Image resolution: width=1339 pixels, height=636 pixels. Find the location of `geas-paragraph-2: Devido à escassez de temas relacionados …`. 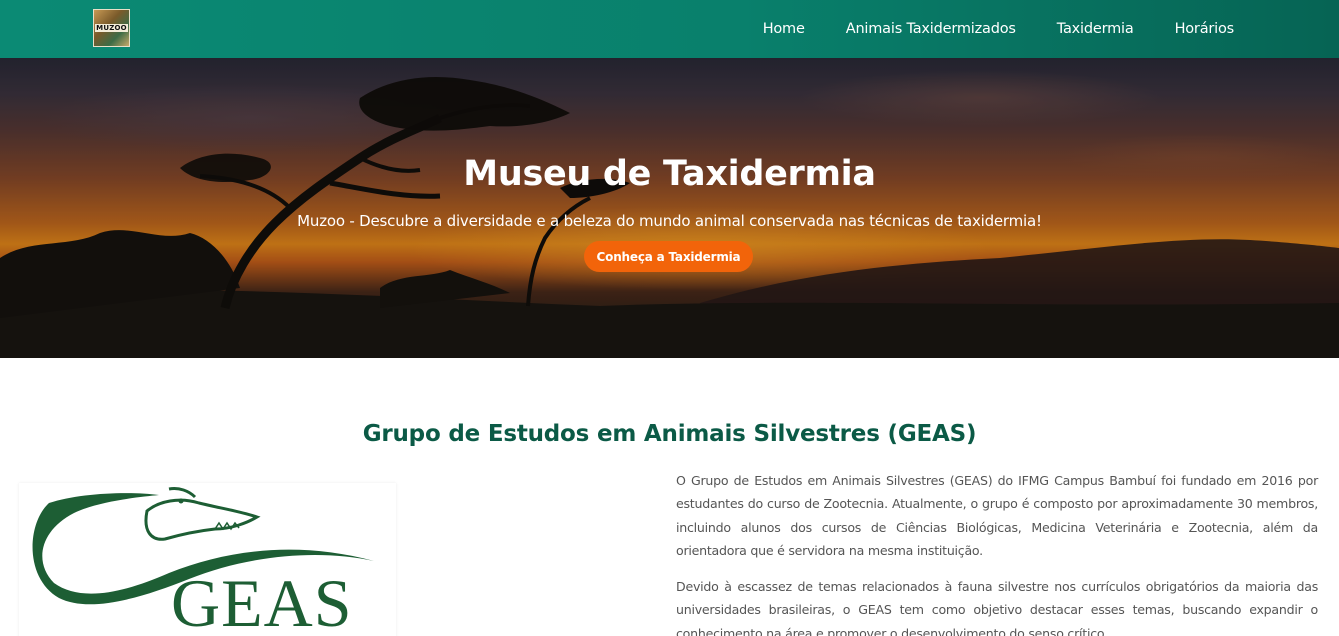

geas-paragraph-2: Devido à escassez de temas relacionados … is located at coordinates (997, 607).